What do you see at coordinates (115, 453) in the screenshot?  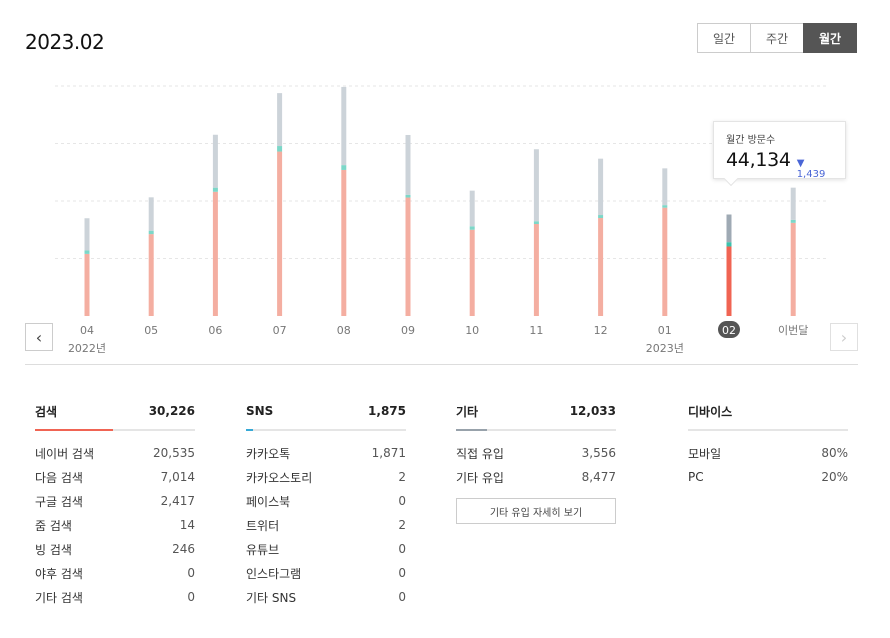 I see `list-item: 네이버 검색 20,535` at bounding box center [115, 453].